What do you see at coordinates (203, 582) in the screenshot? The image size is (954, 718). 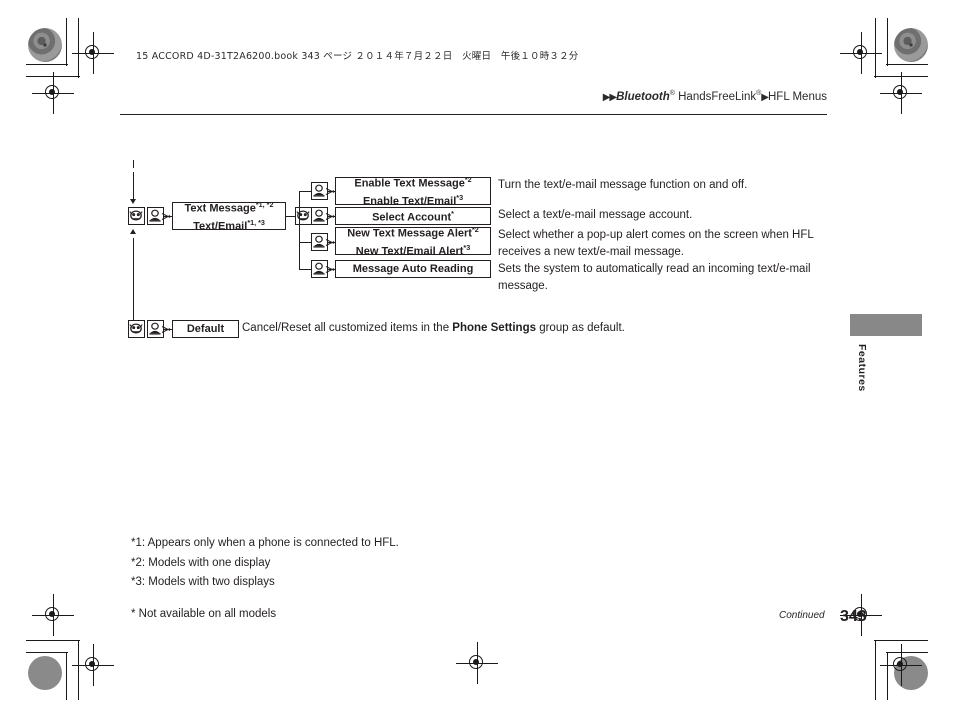 I see `footnote-3: *3: Models with two displays` at bounding box center [203, 582].